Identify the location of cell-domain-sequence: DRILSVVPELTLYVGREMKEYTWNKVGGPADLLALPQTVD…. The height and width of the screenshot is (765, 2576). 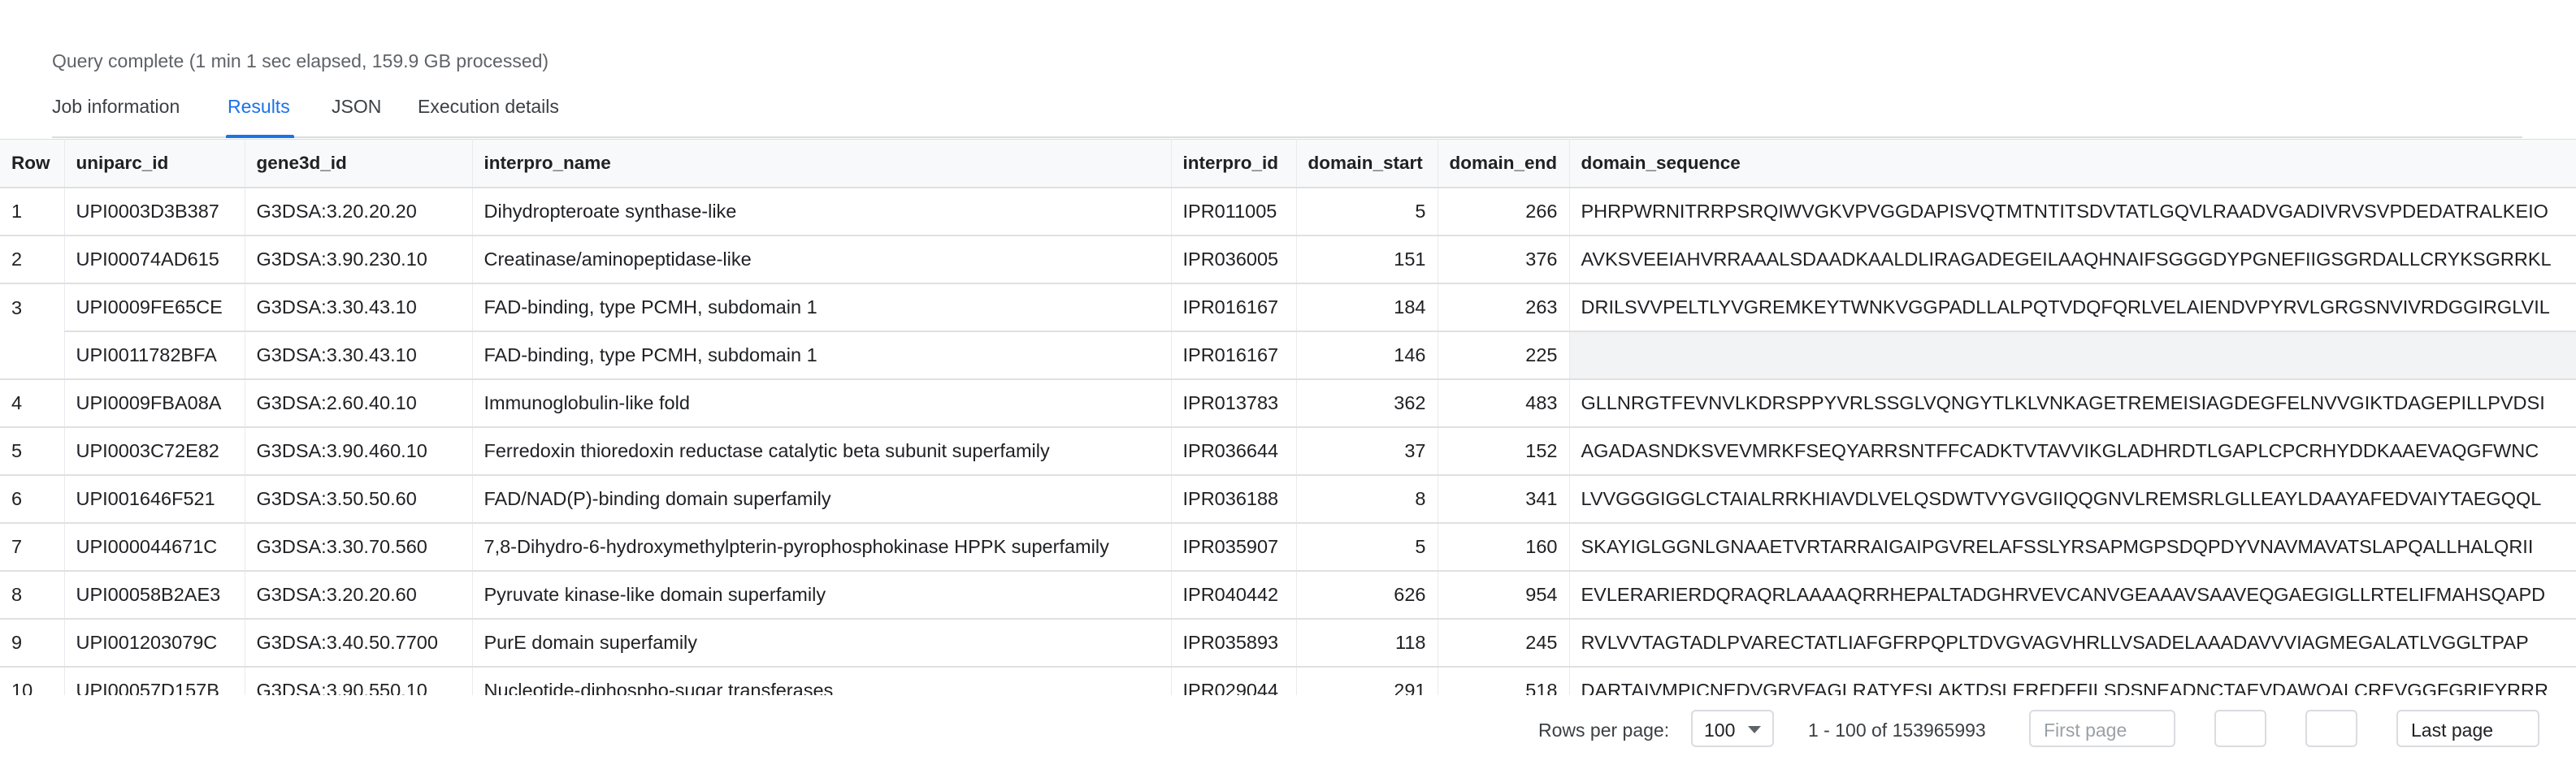
(2072, 308).